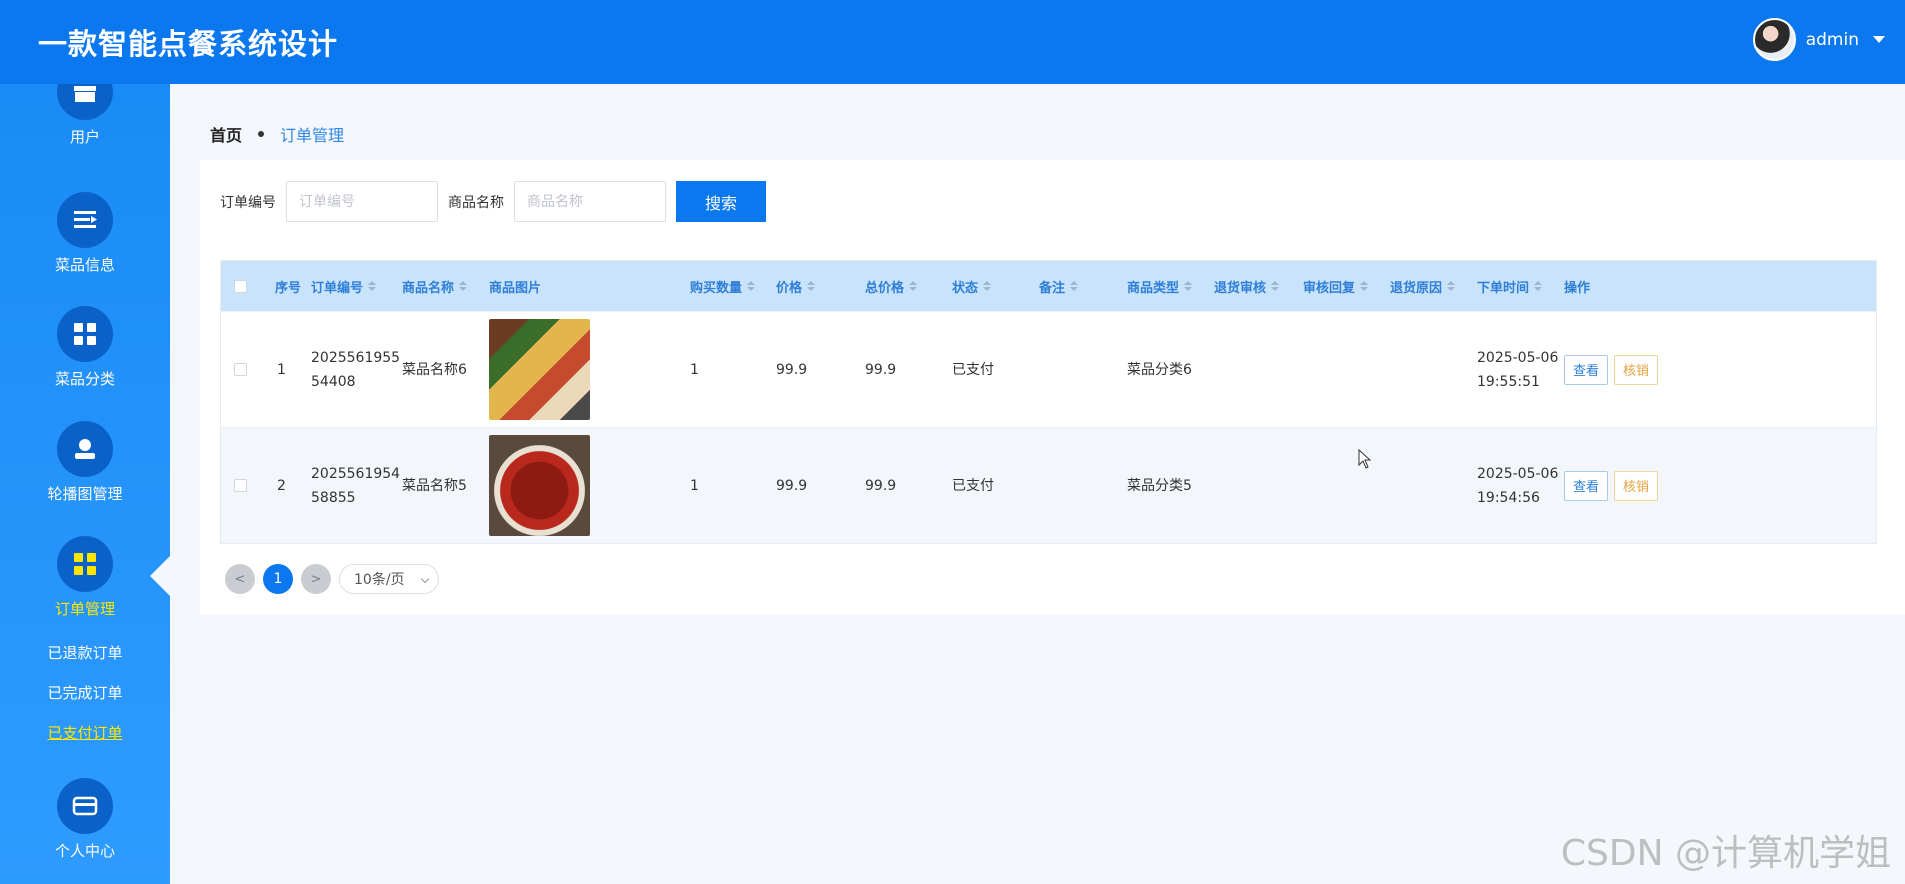 Image resolution: width=1905 pixels, height=884 pixels. Describe the element at coordinates (160, 576) in the screenshot. I see `active-indicator` at that location.